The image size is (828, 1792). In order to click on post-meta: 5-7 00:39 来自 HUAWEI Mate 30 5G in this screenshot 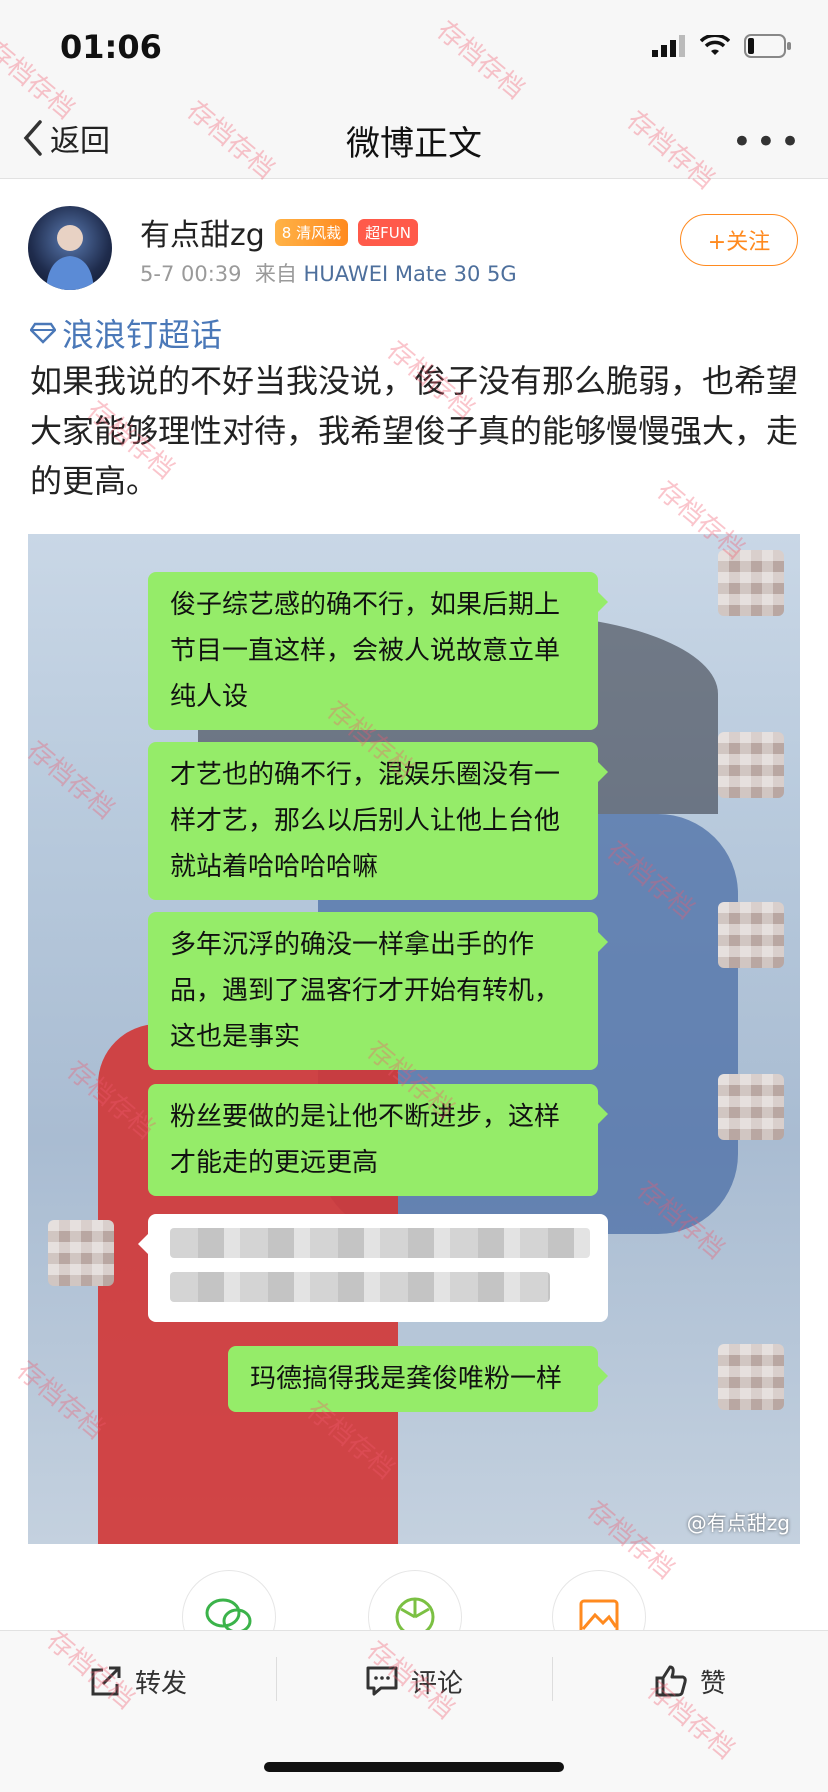, I will do `click(328, 273)`.